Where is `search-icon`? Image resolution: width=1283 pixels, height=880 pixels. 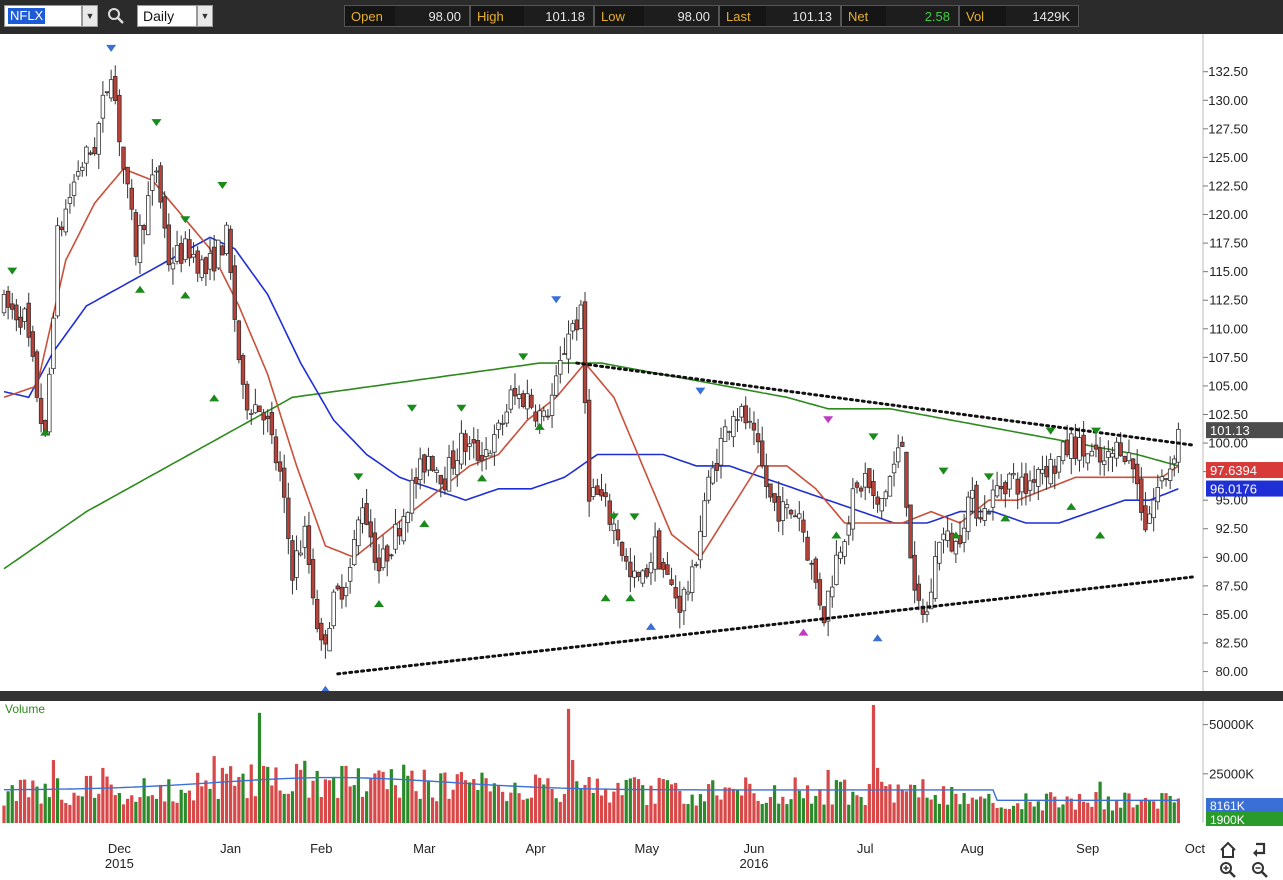
search-icon is located at coordinates (116, 16).